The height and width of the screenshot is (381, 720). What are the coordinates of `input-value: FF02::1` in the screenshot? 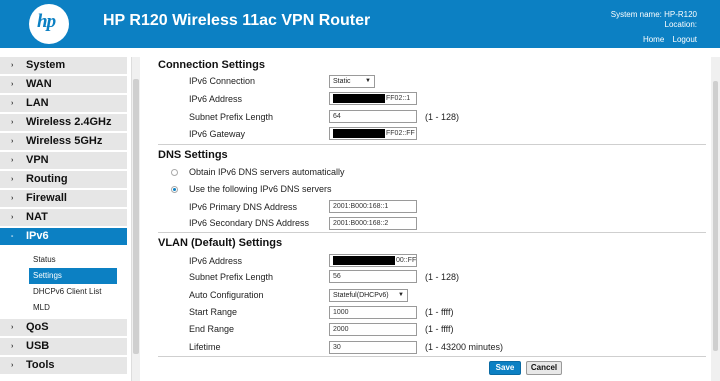 It's located at (398, 98).